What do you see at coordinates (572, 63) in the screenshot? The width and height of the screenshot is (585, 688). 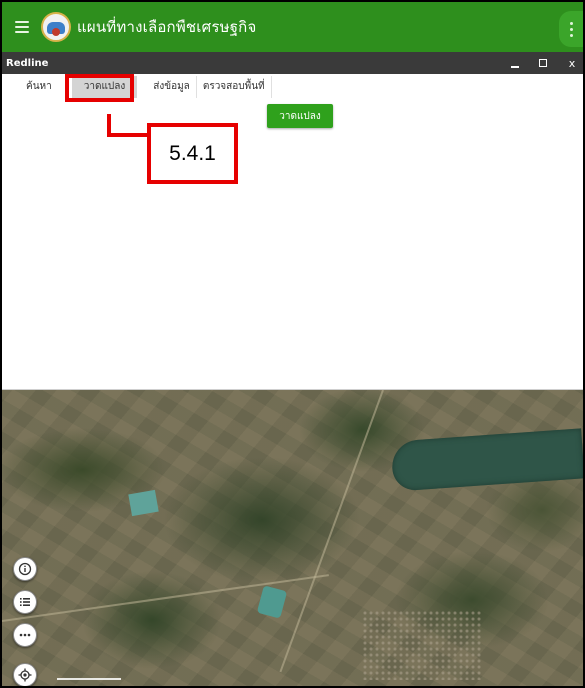 I see `close-icon: x` at bounding box center [572, 63].